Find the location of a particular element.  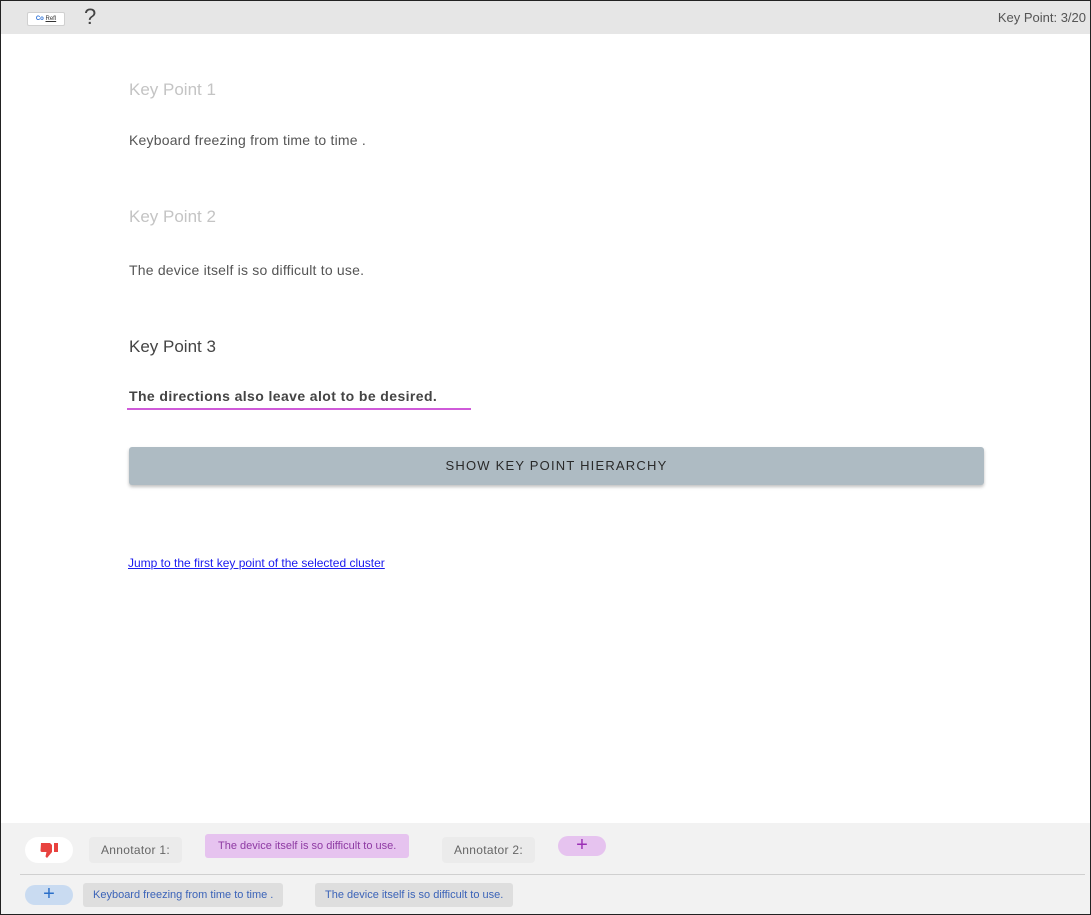

app-logo: Co Refl is located at coordinates (46, 19).